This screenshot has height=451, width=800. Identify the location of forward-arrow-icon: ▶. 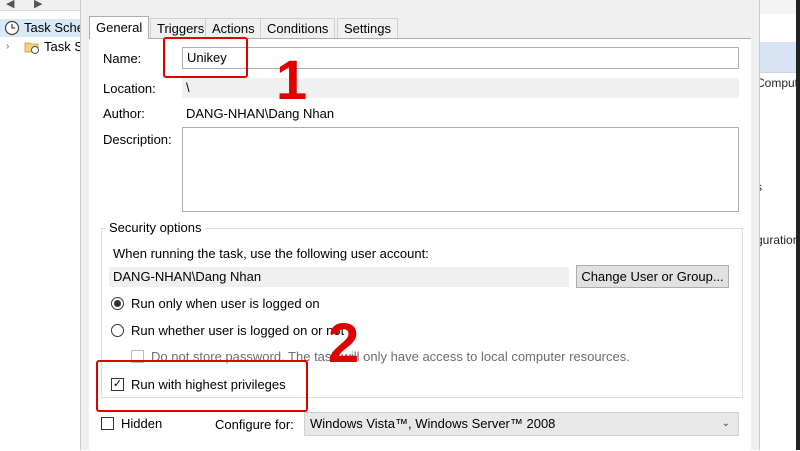
(38, 5).